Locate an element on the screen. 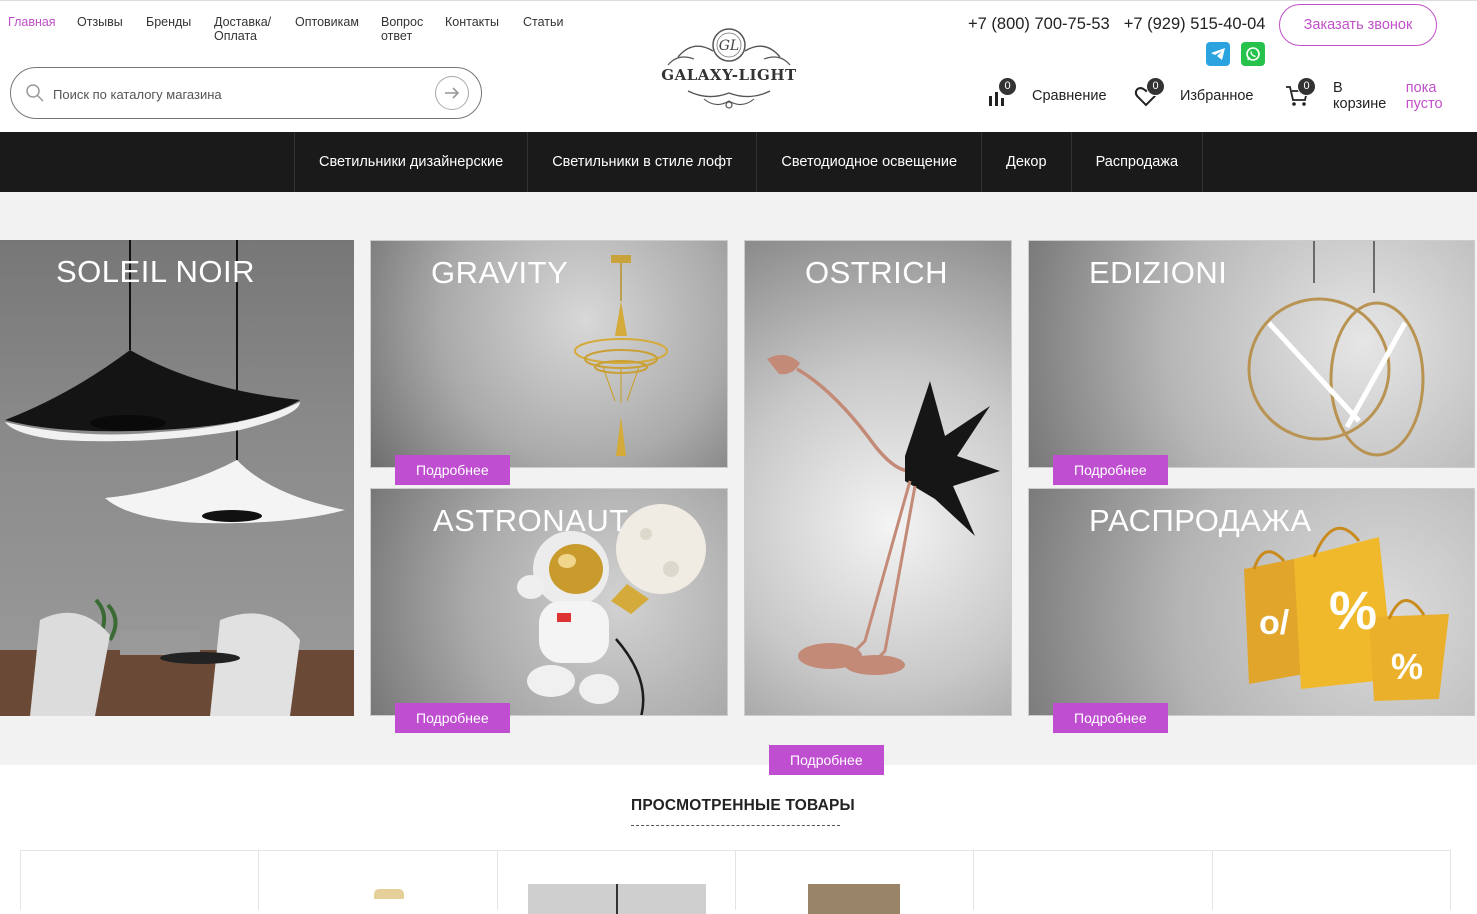  banner-astronaut-title: ASTRONAUT is located at coordinates (531, 520).